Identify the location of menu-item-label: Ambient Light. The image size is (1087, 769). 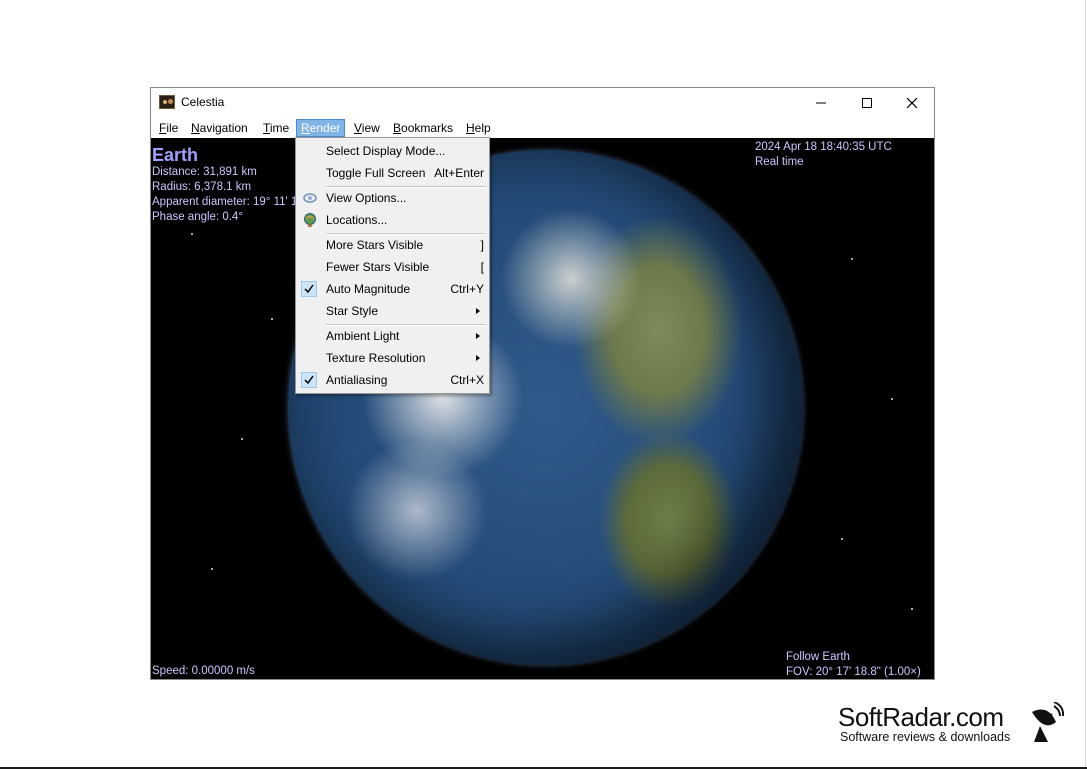
(363, 336).